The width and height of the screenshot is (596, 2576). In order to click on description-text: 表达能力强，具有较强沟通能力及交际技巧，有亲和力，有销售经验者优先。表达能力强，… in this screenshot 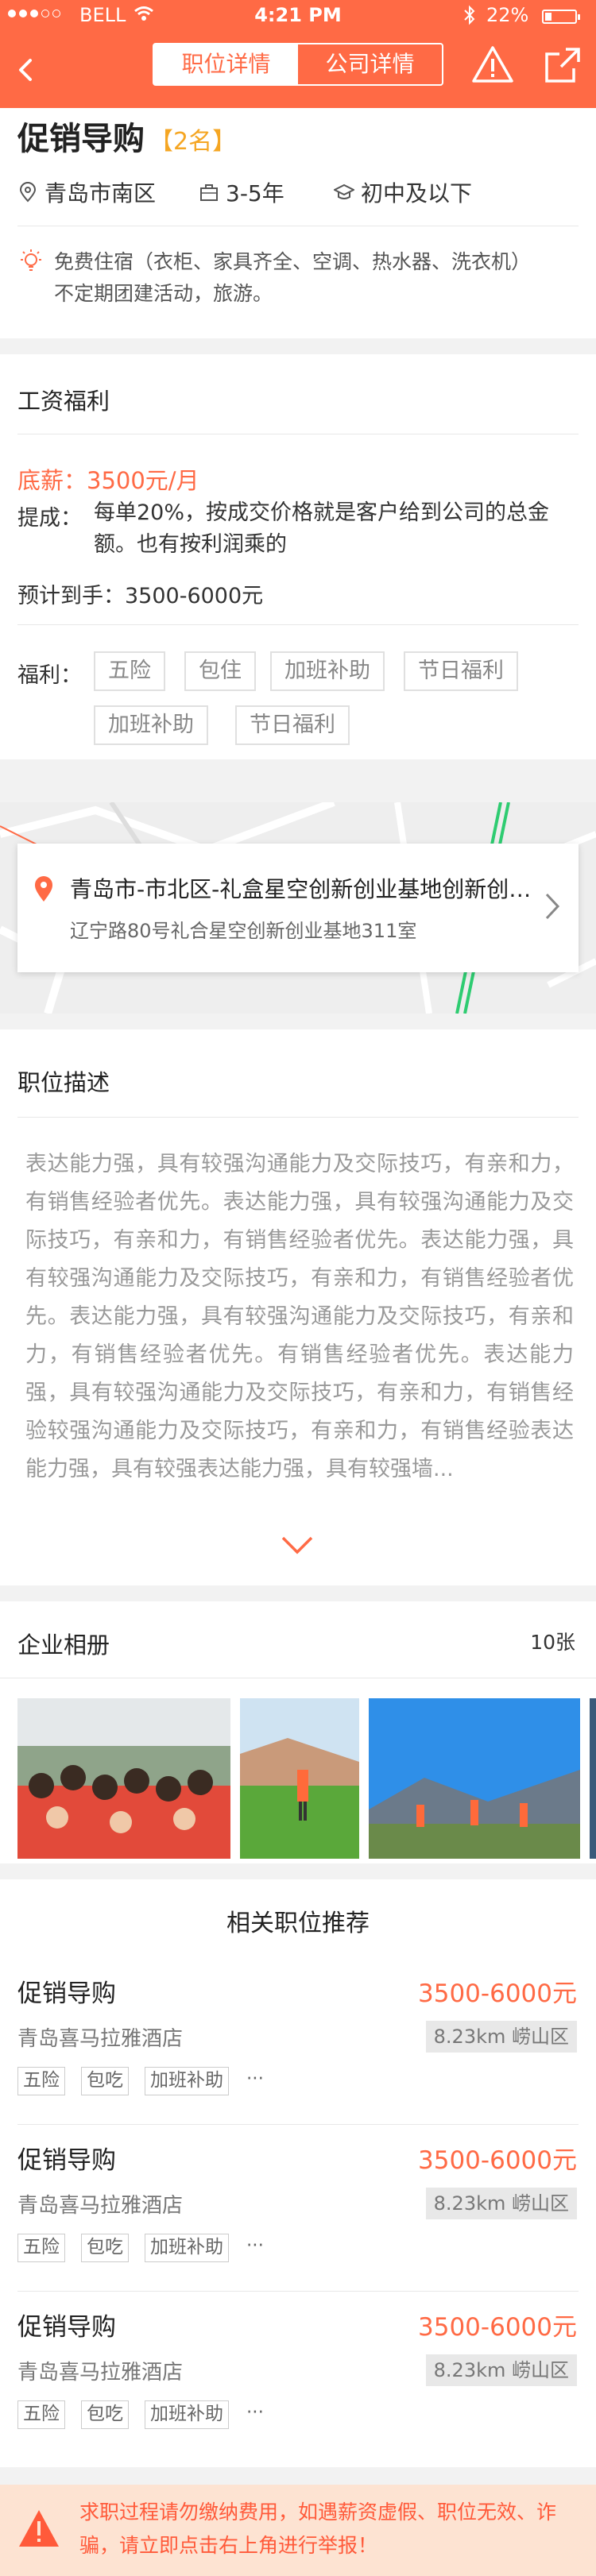, I will do `click(299, 1316)`.